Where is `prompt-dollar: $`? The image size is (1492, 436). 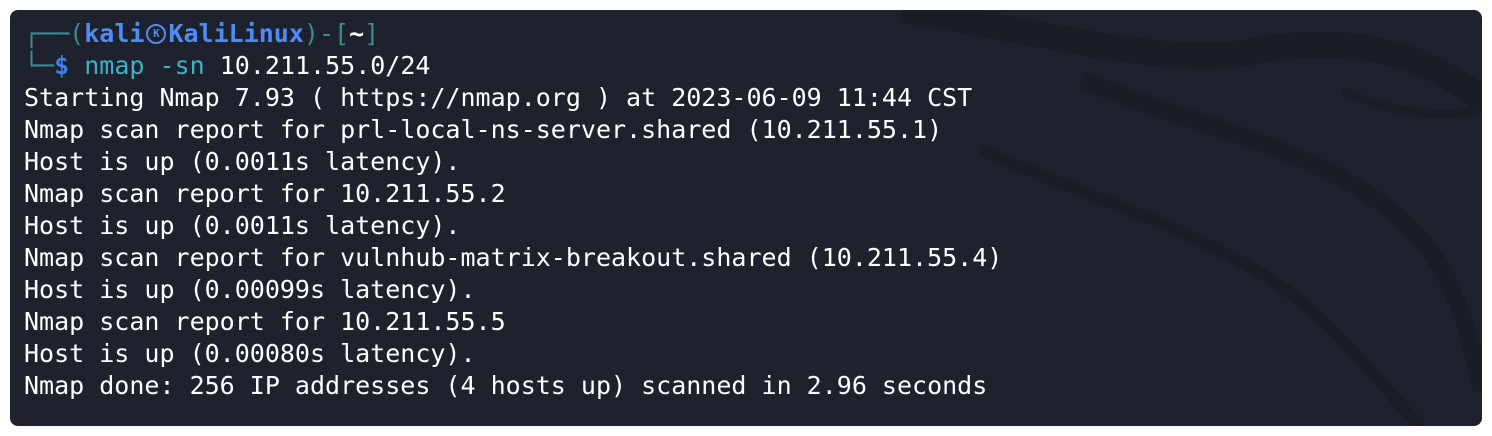
prompt-dollar: $ is located at coordinates (62, 65).